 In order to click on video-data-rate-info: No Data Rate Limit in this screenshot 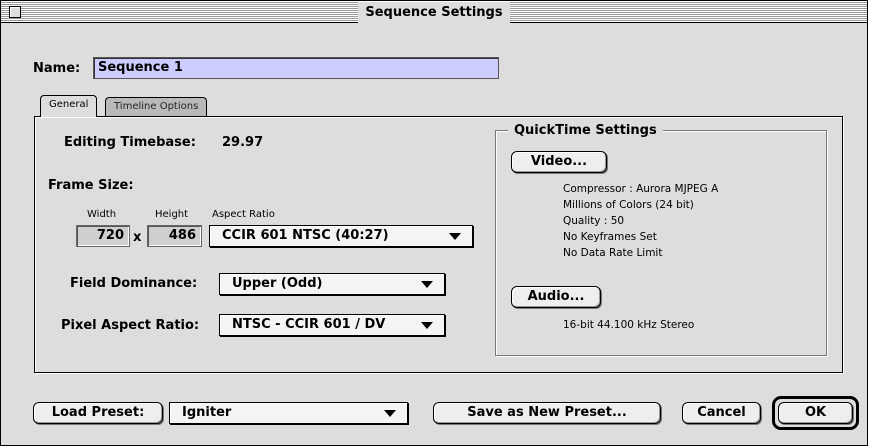, I will do `click(613, 253)`.